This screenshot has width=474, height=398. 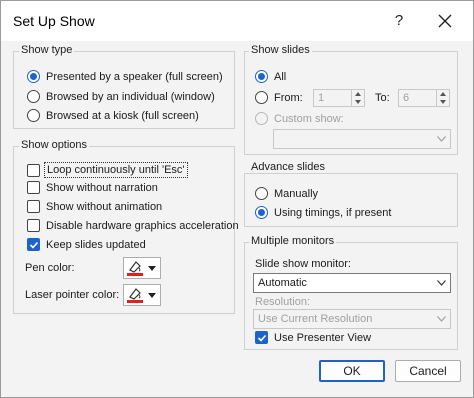 I want to click on ok-button: OK, so click(x=352, y=371).